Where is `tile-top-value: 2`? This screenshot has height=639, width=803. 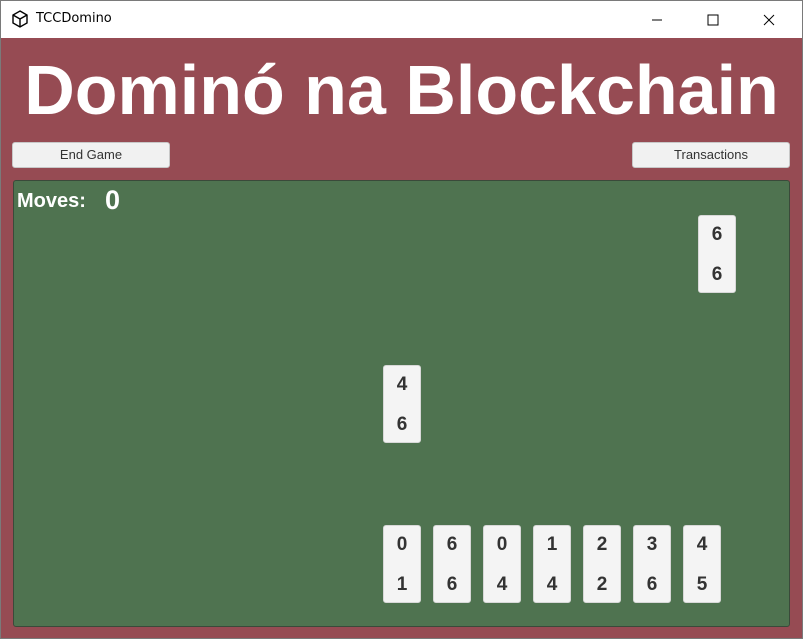 tile-top-value: 2 is located at coordinates (602, 544).